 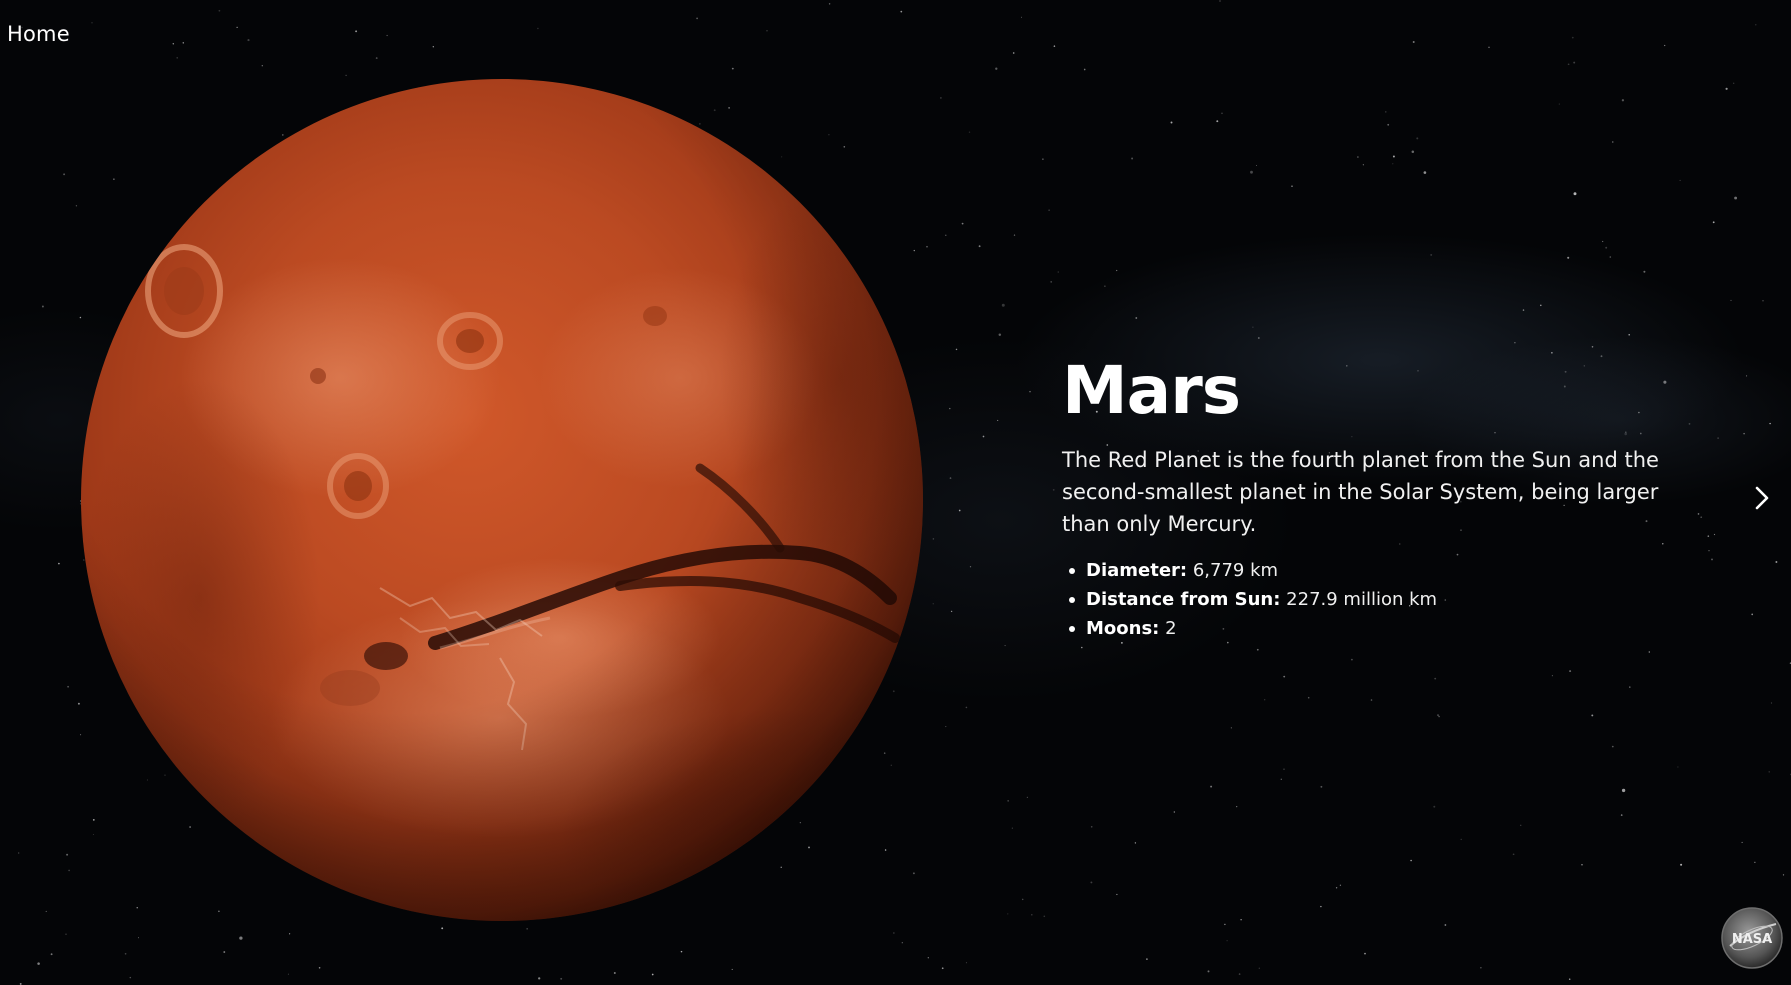 I want to click on home-link: Home, so click(x=38, y=34).